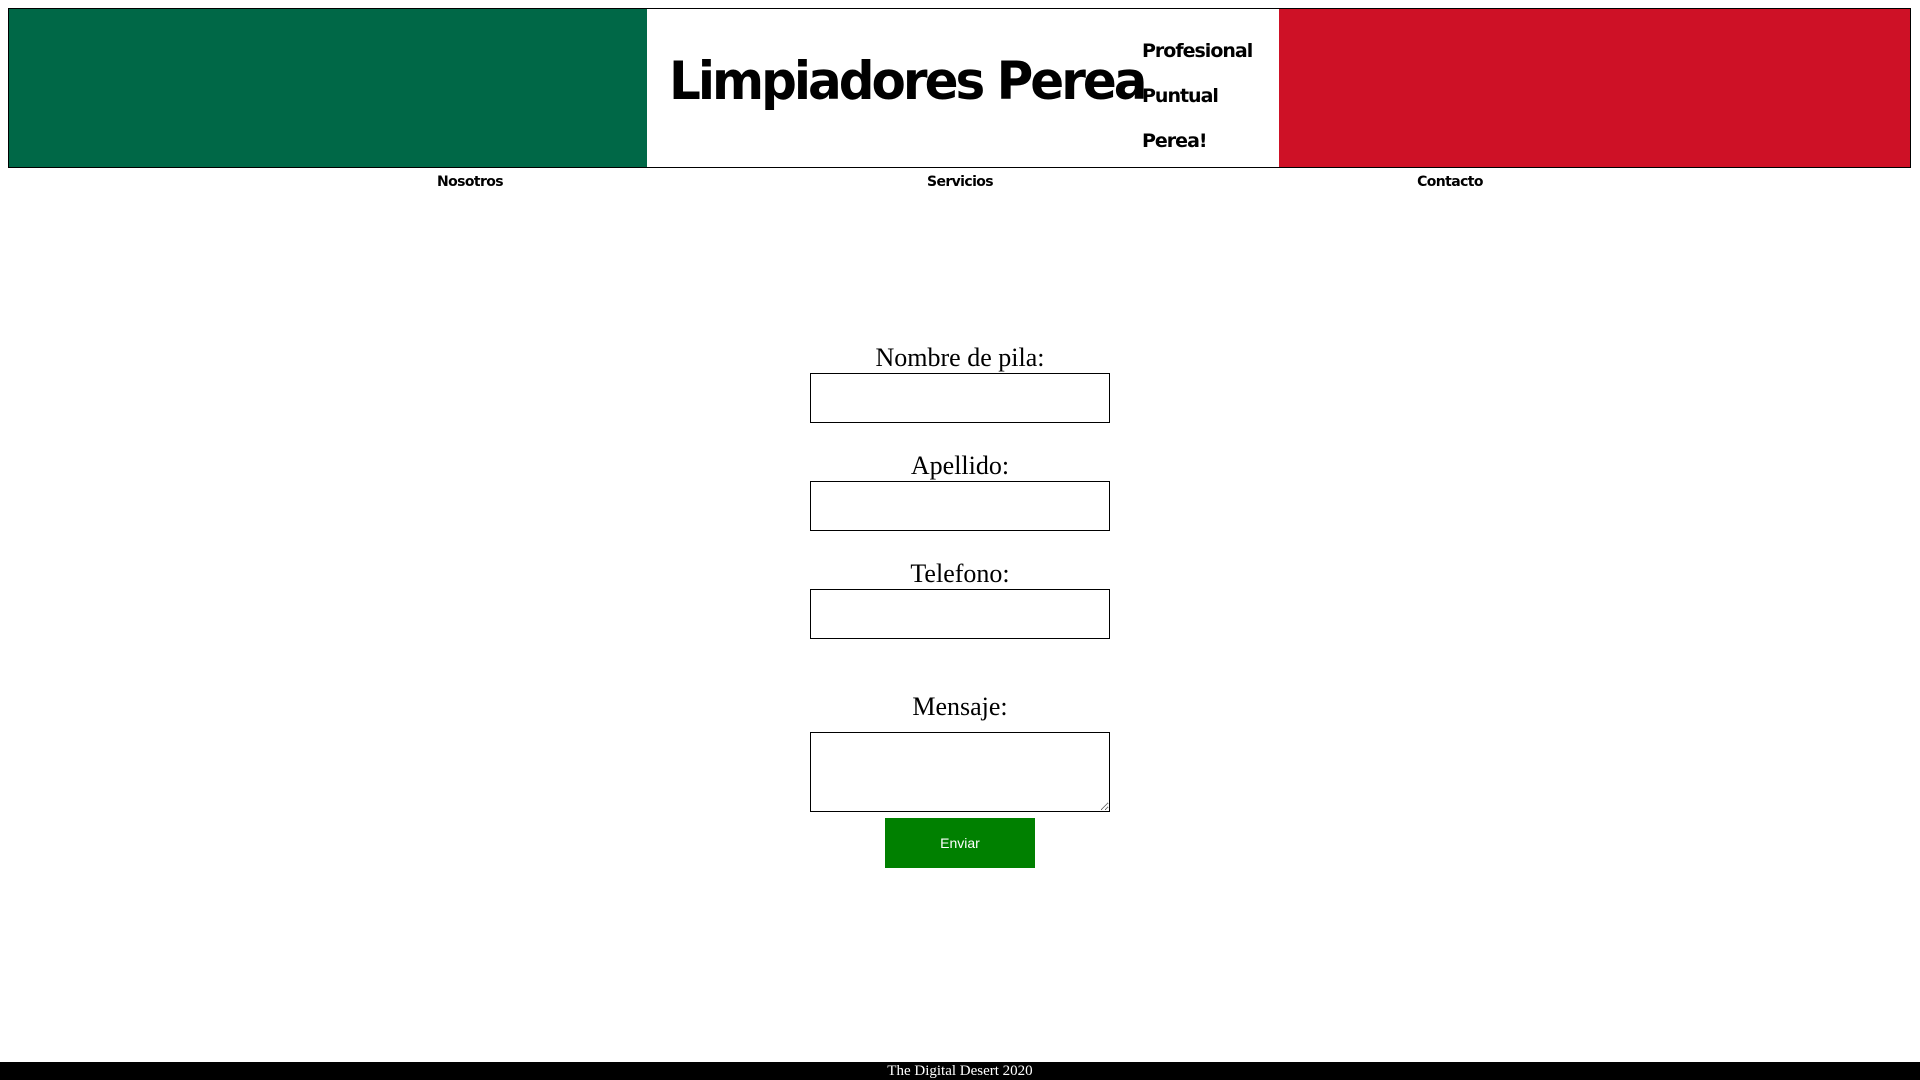 The image size is (1920, 1080). I want to click on first-name-input, so click(960, 398).